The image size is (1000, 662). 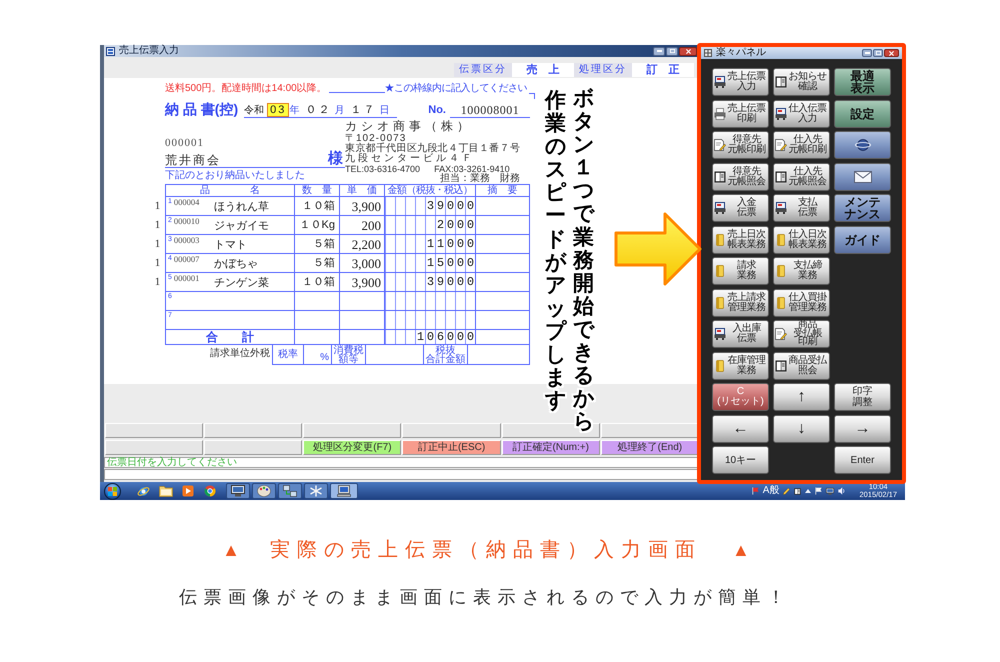 What do you see at coordinates (480, 179) in the screenshot?
I see `staff-name: 担当：業務 財務` at bounding box center [480, 179].